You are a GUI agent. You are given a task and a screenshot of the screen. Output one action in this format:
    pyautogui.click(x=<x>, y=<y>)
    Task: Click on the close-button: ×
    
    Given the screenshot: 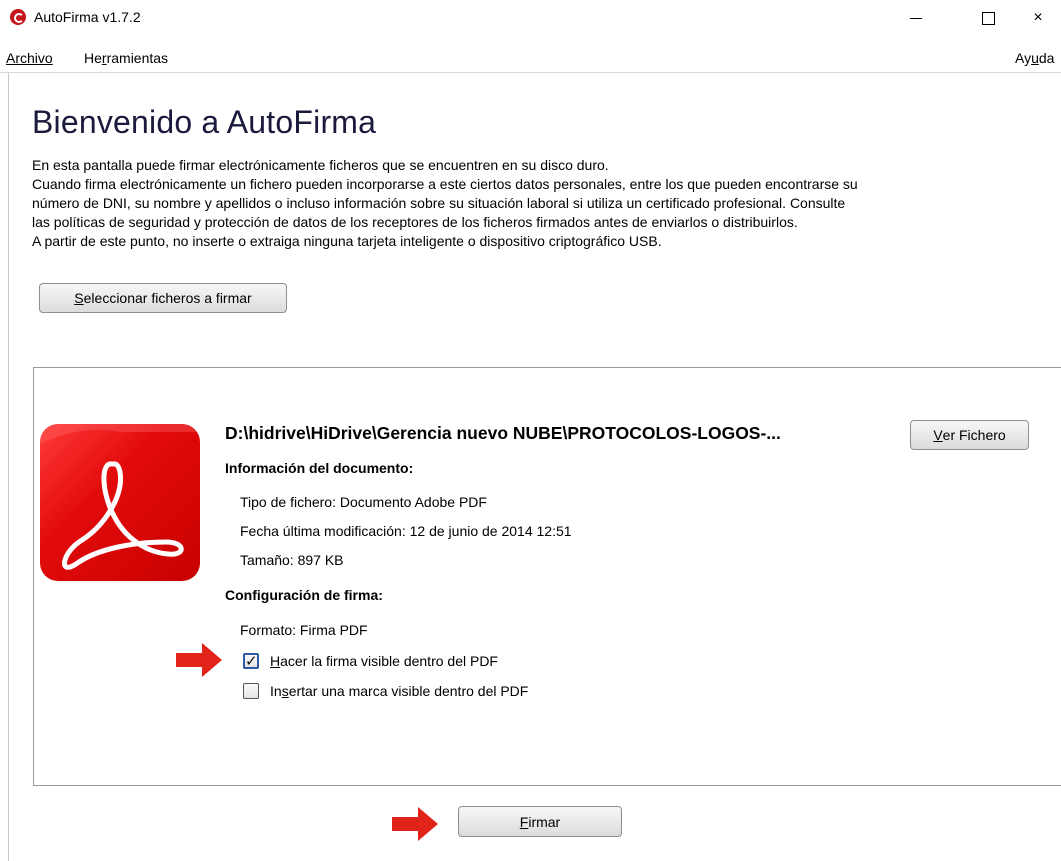 What is the action you would take?
    pyautogui.click(x=1038, y=18)
    